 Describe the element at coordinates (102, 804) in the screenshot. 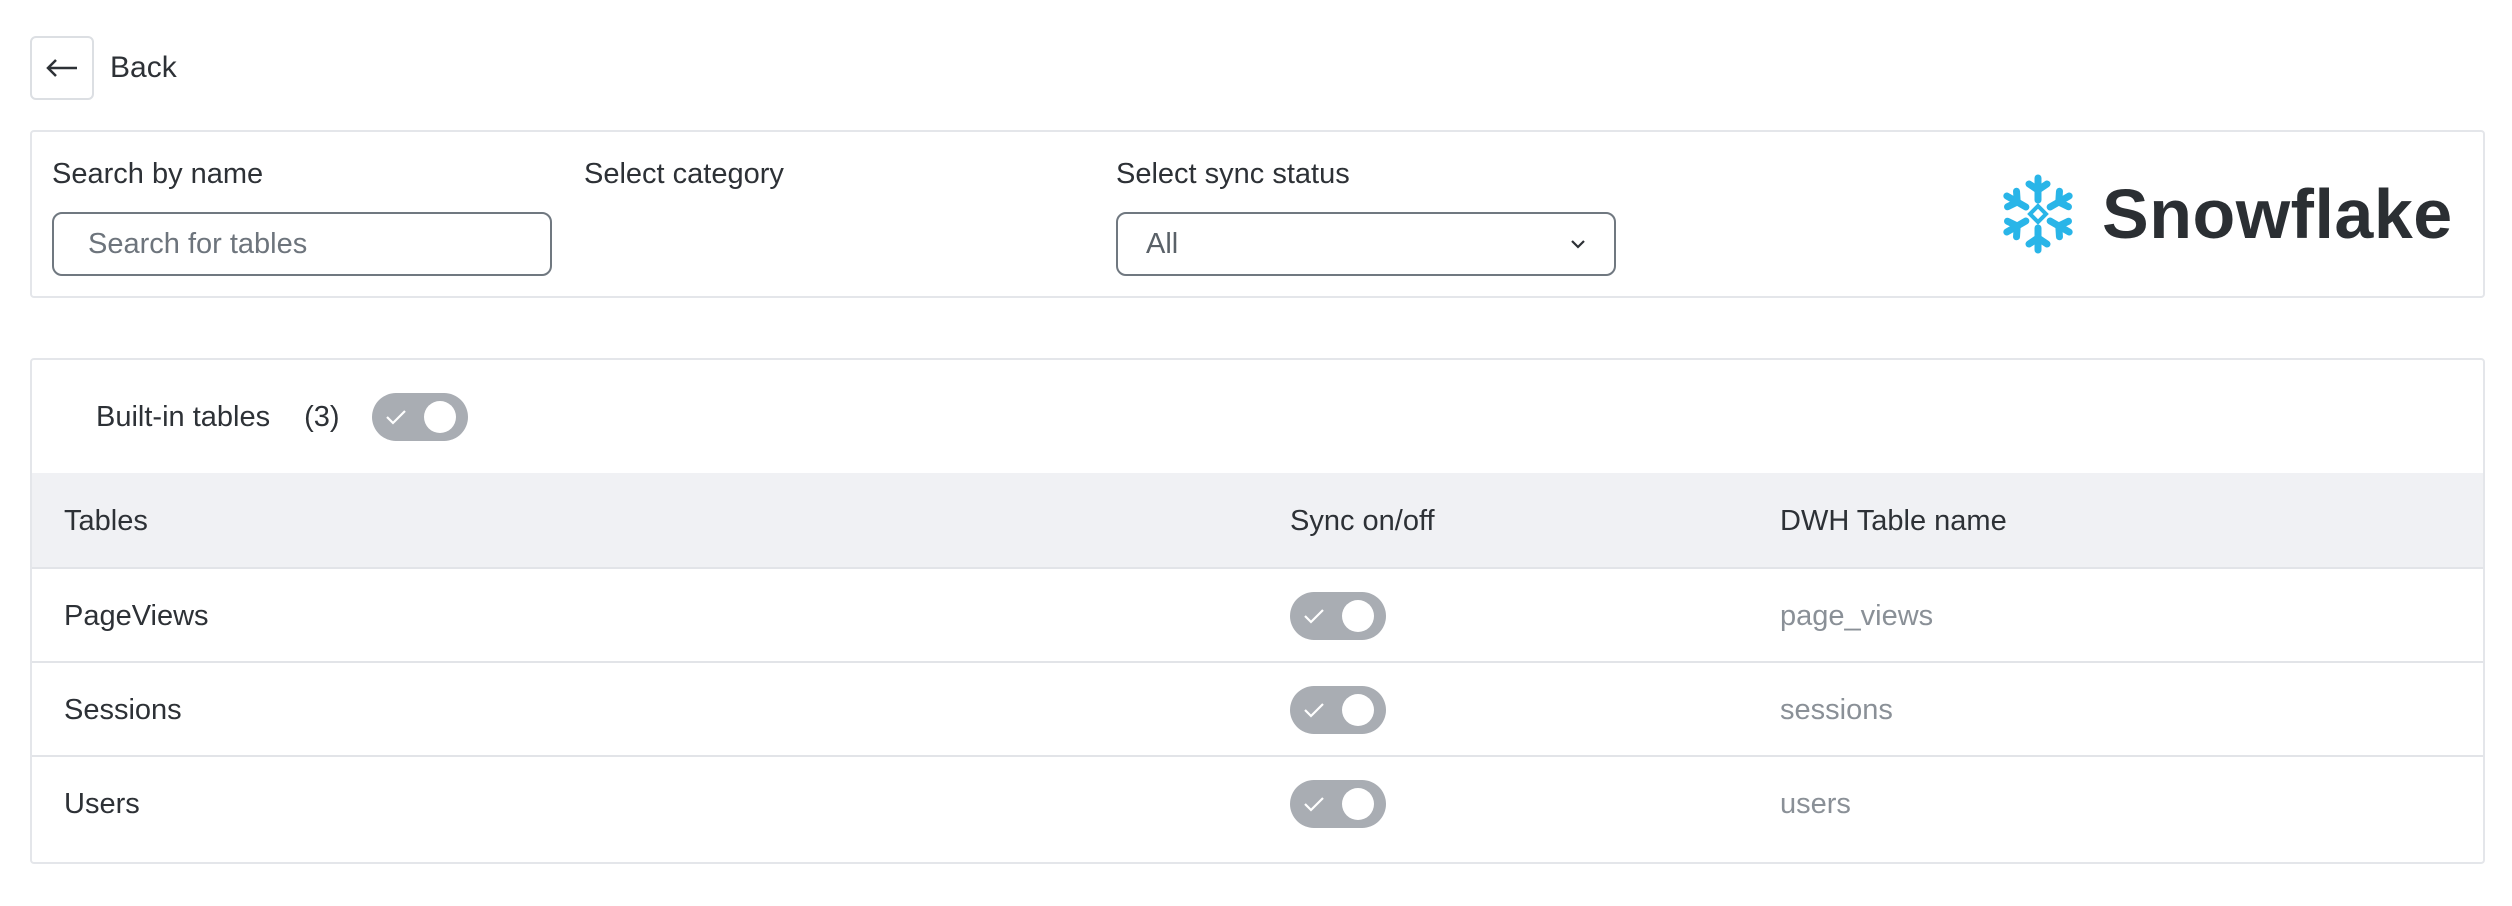

I see `table-name: Users` at that location.